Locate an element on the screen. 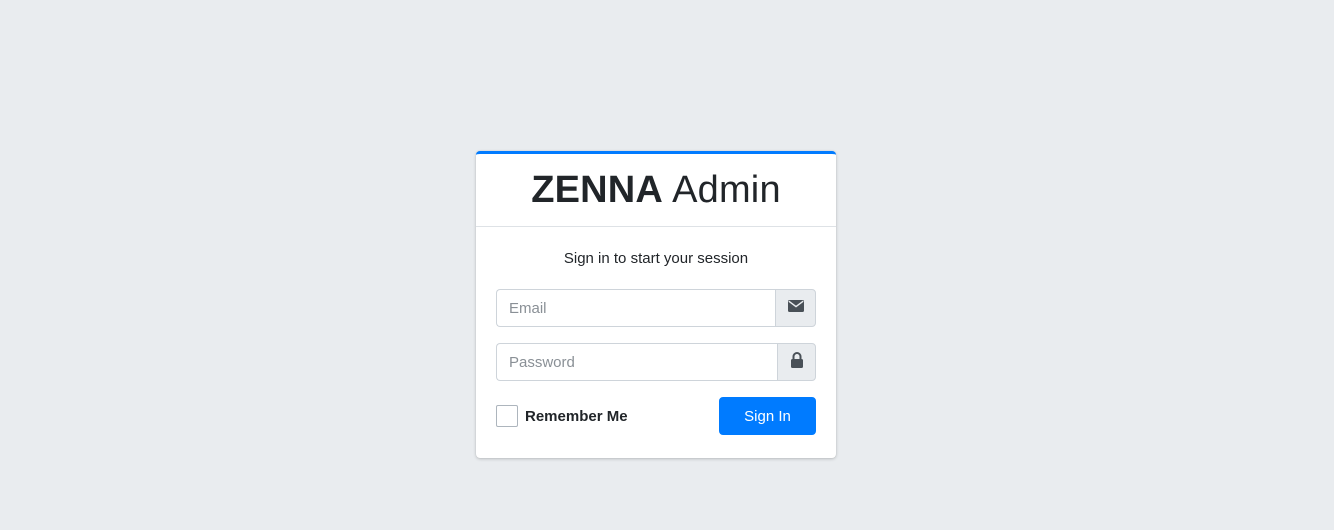 Image resolution: width=1334 pixels, height=530 pixels. login-logo: ZENNA Admin is located at coordinates (656, 190).